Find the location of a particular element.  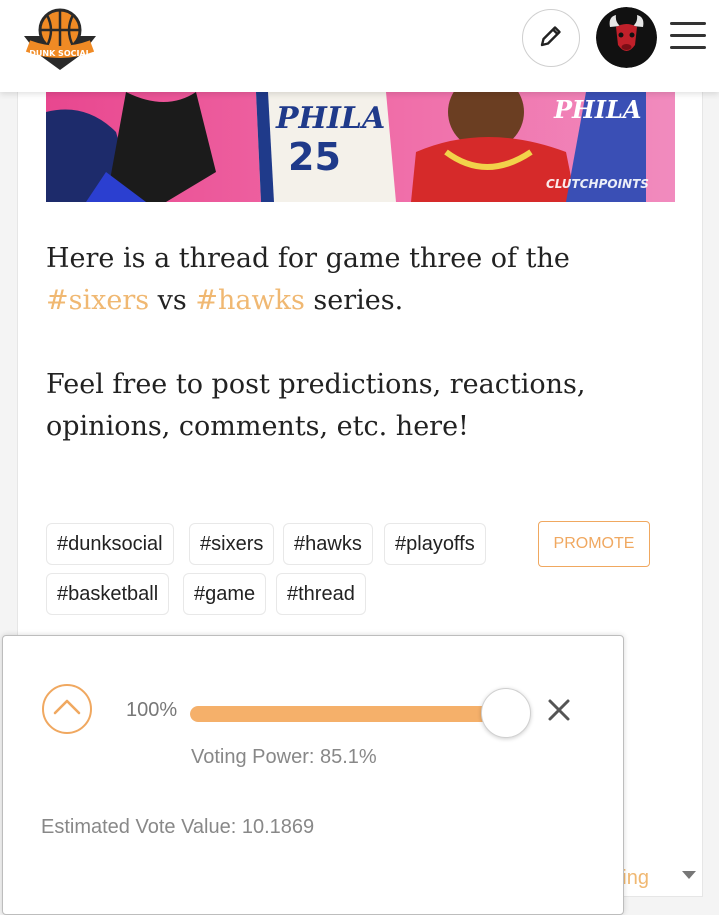

hamburger-menu-button is located at coordinates (688, 38).